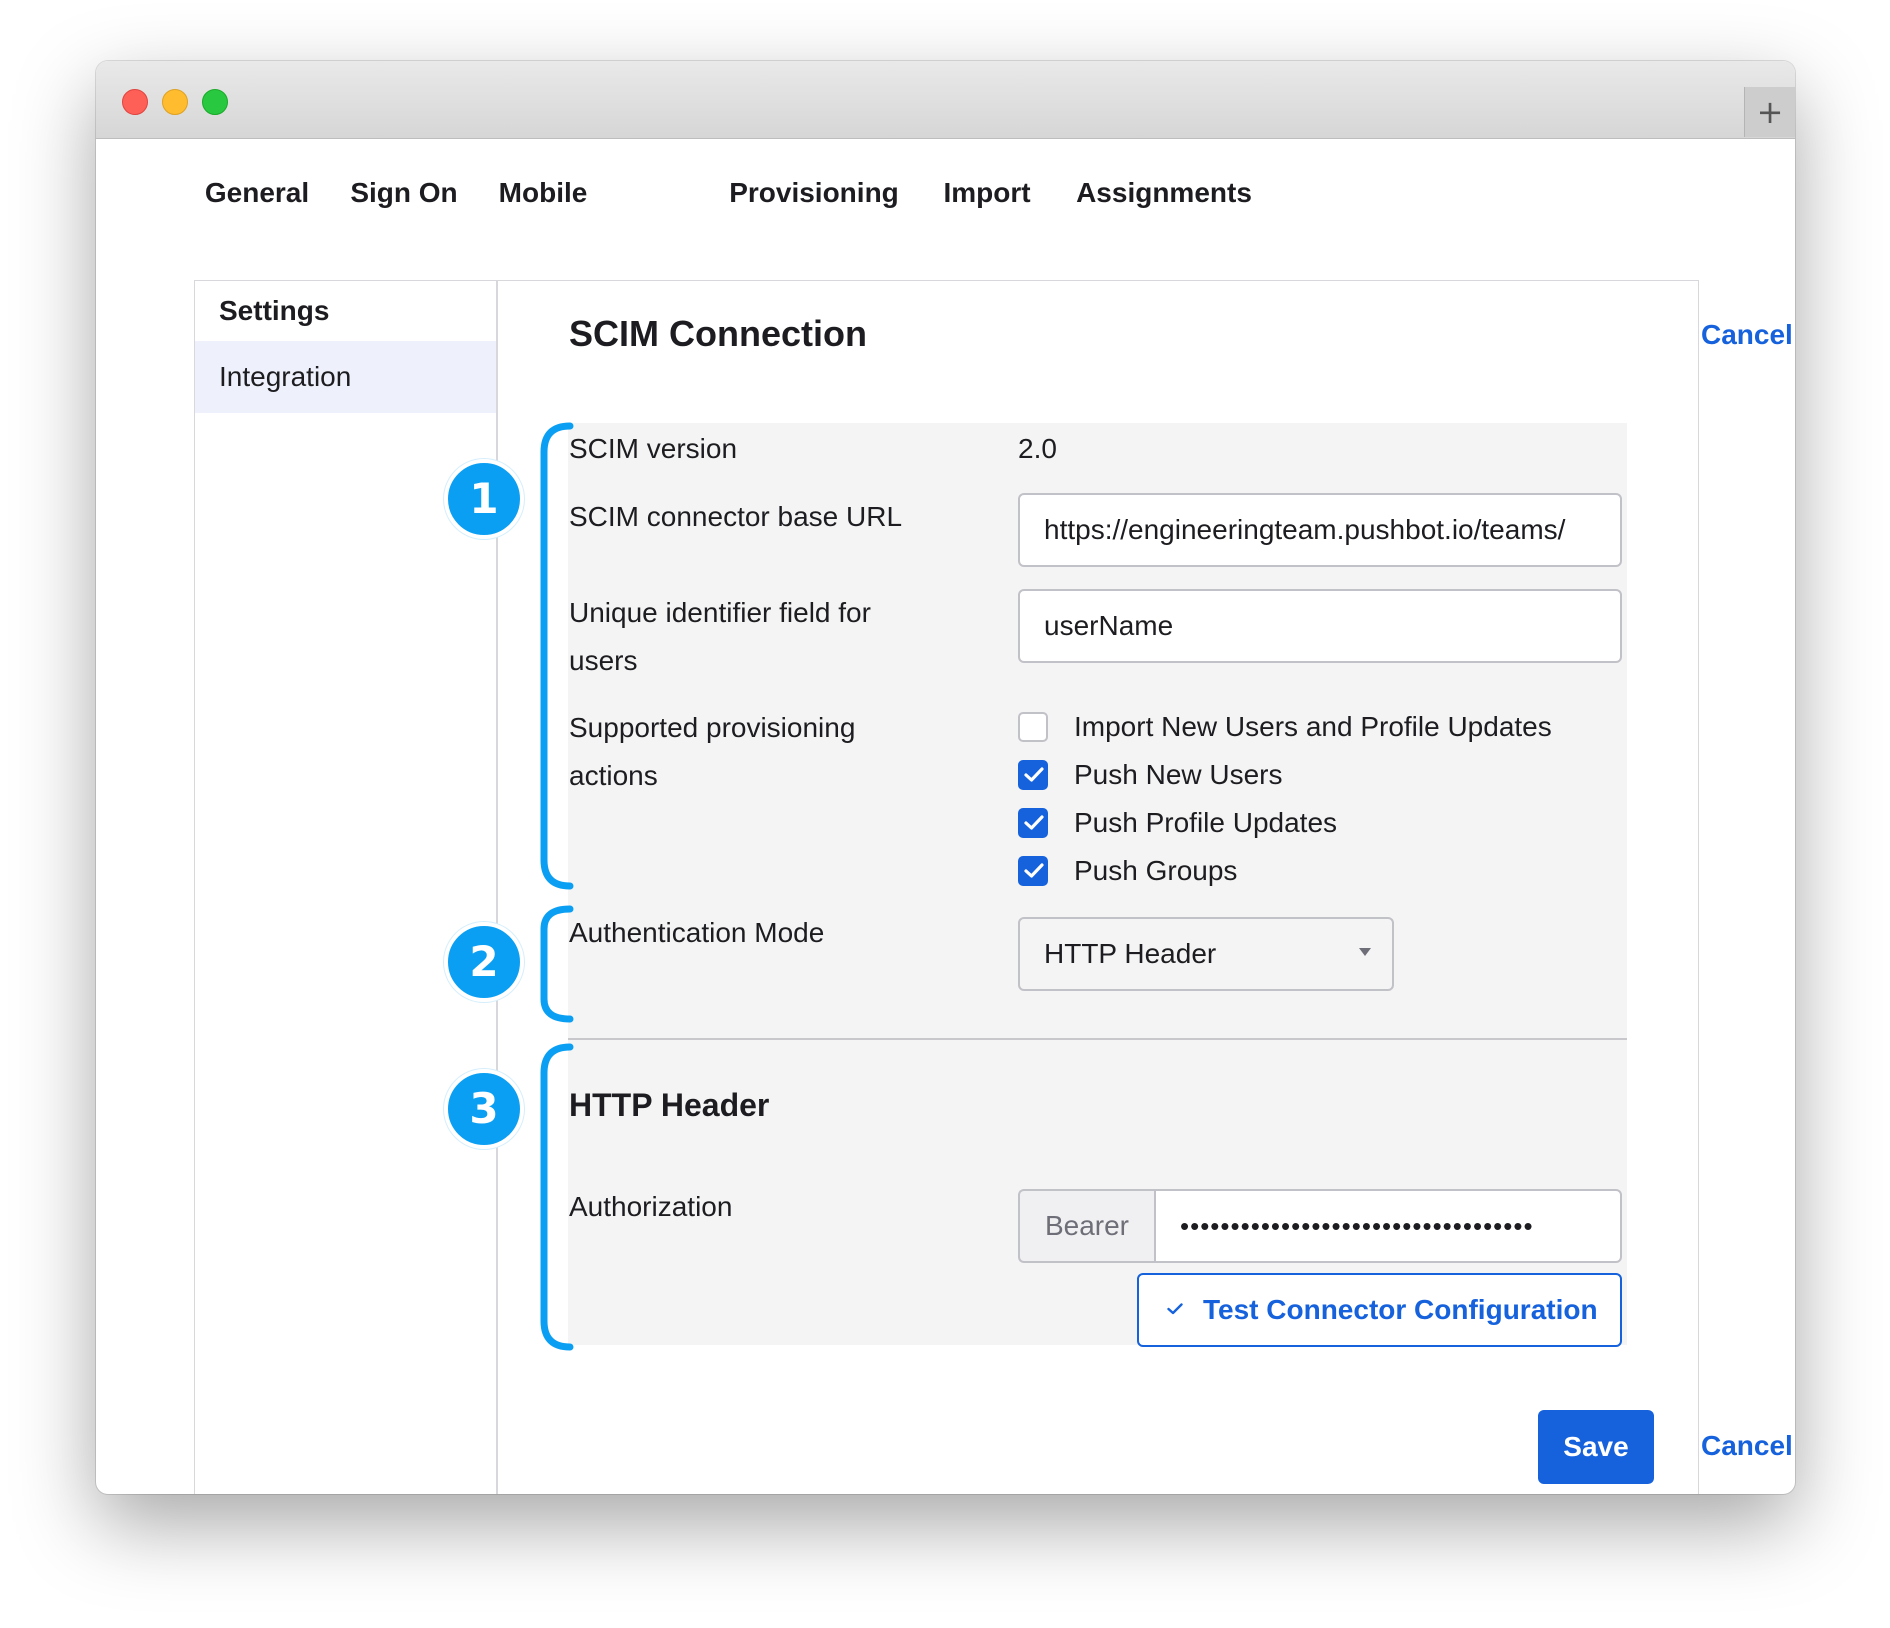  Describe the element at coordinates (135, 102) in the screenshot. I see `close-window-button` at that location.